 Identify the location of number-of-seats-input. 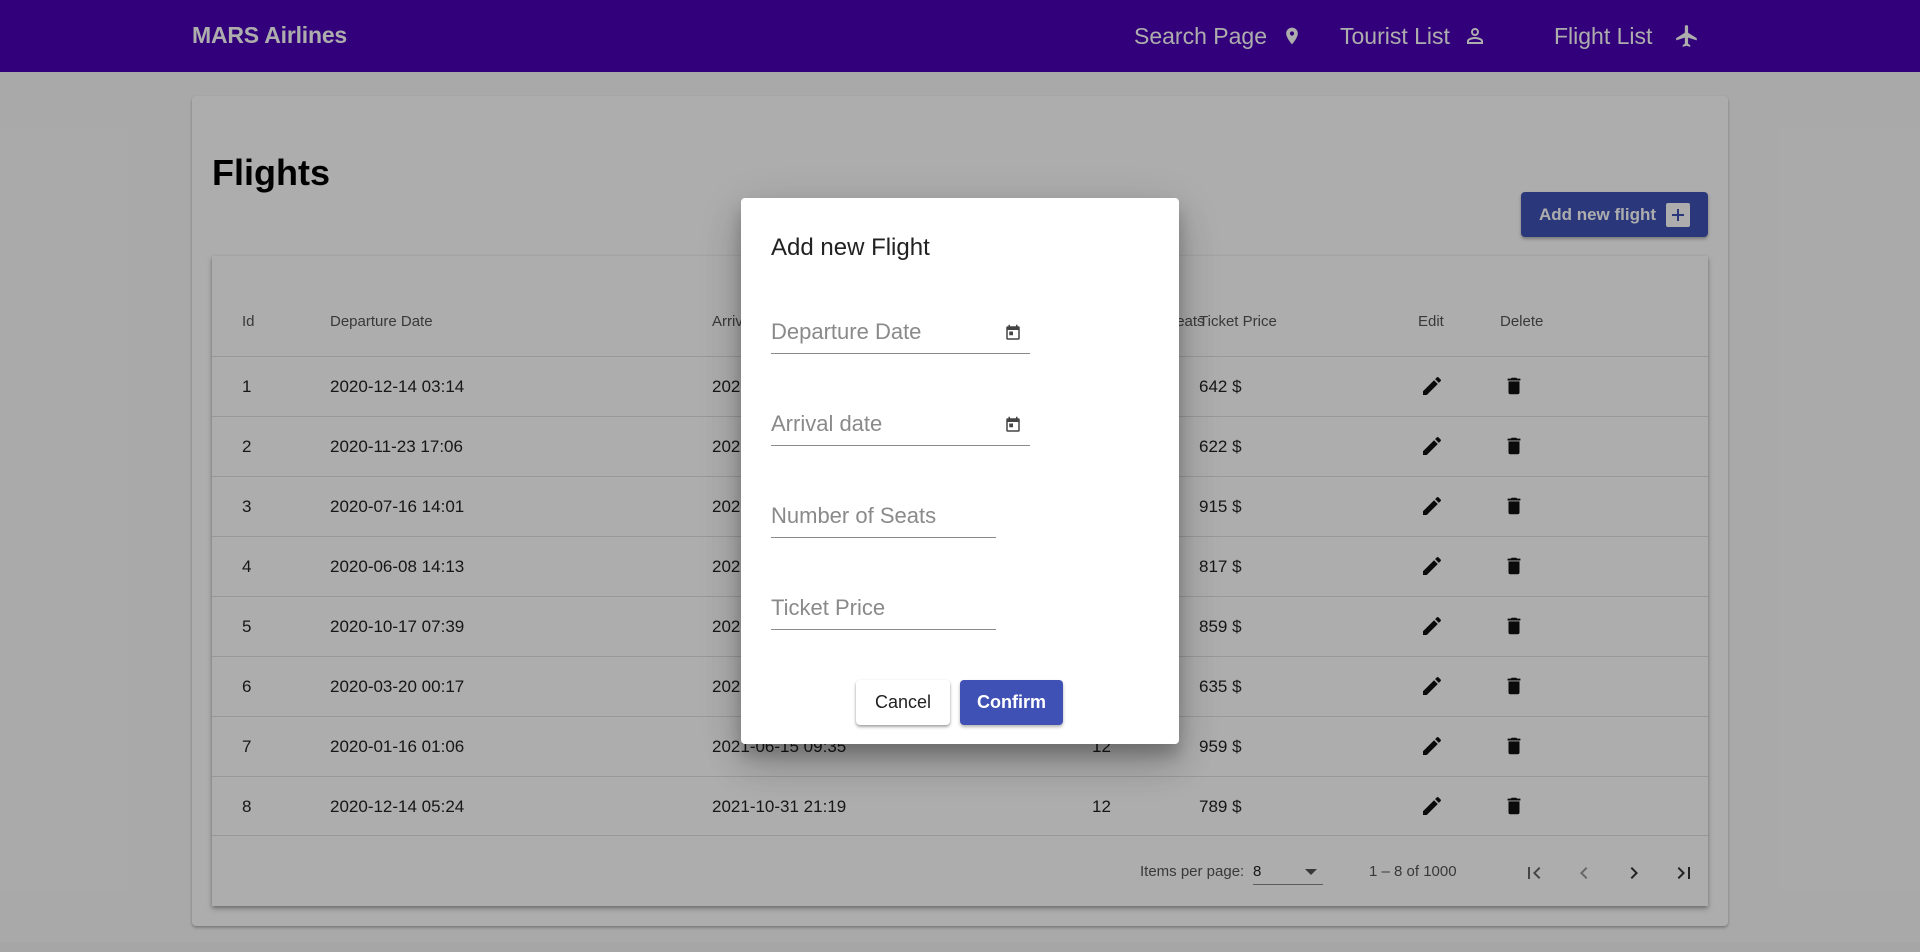
(883, 516).